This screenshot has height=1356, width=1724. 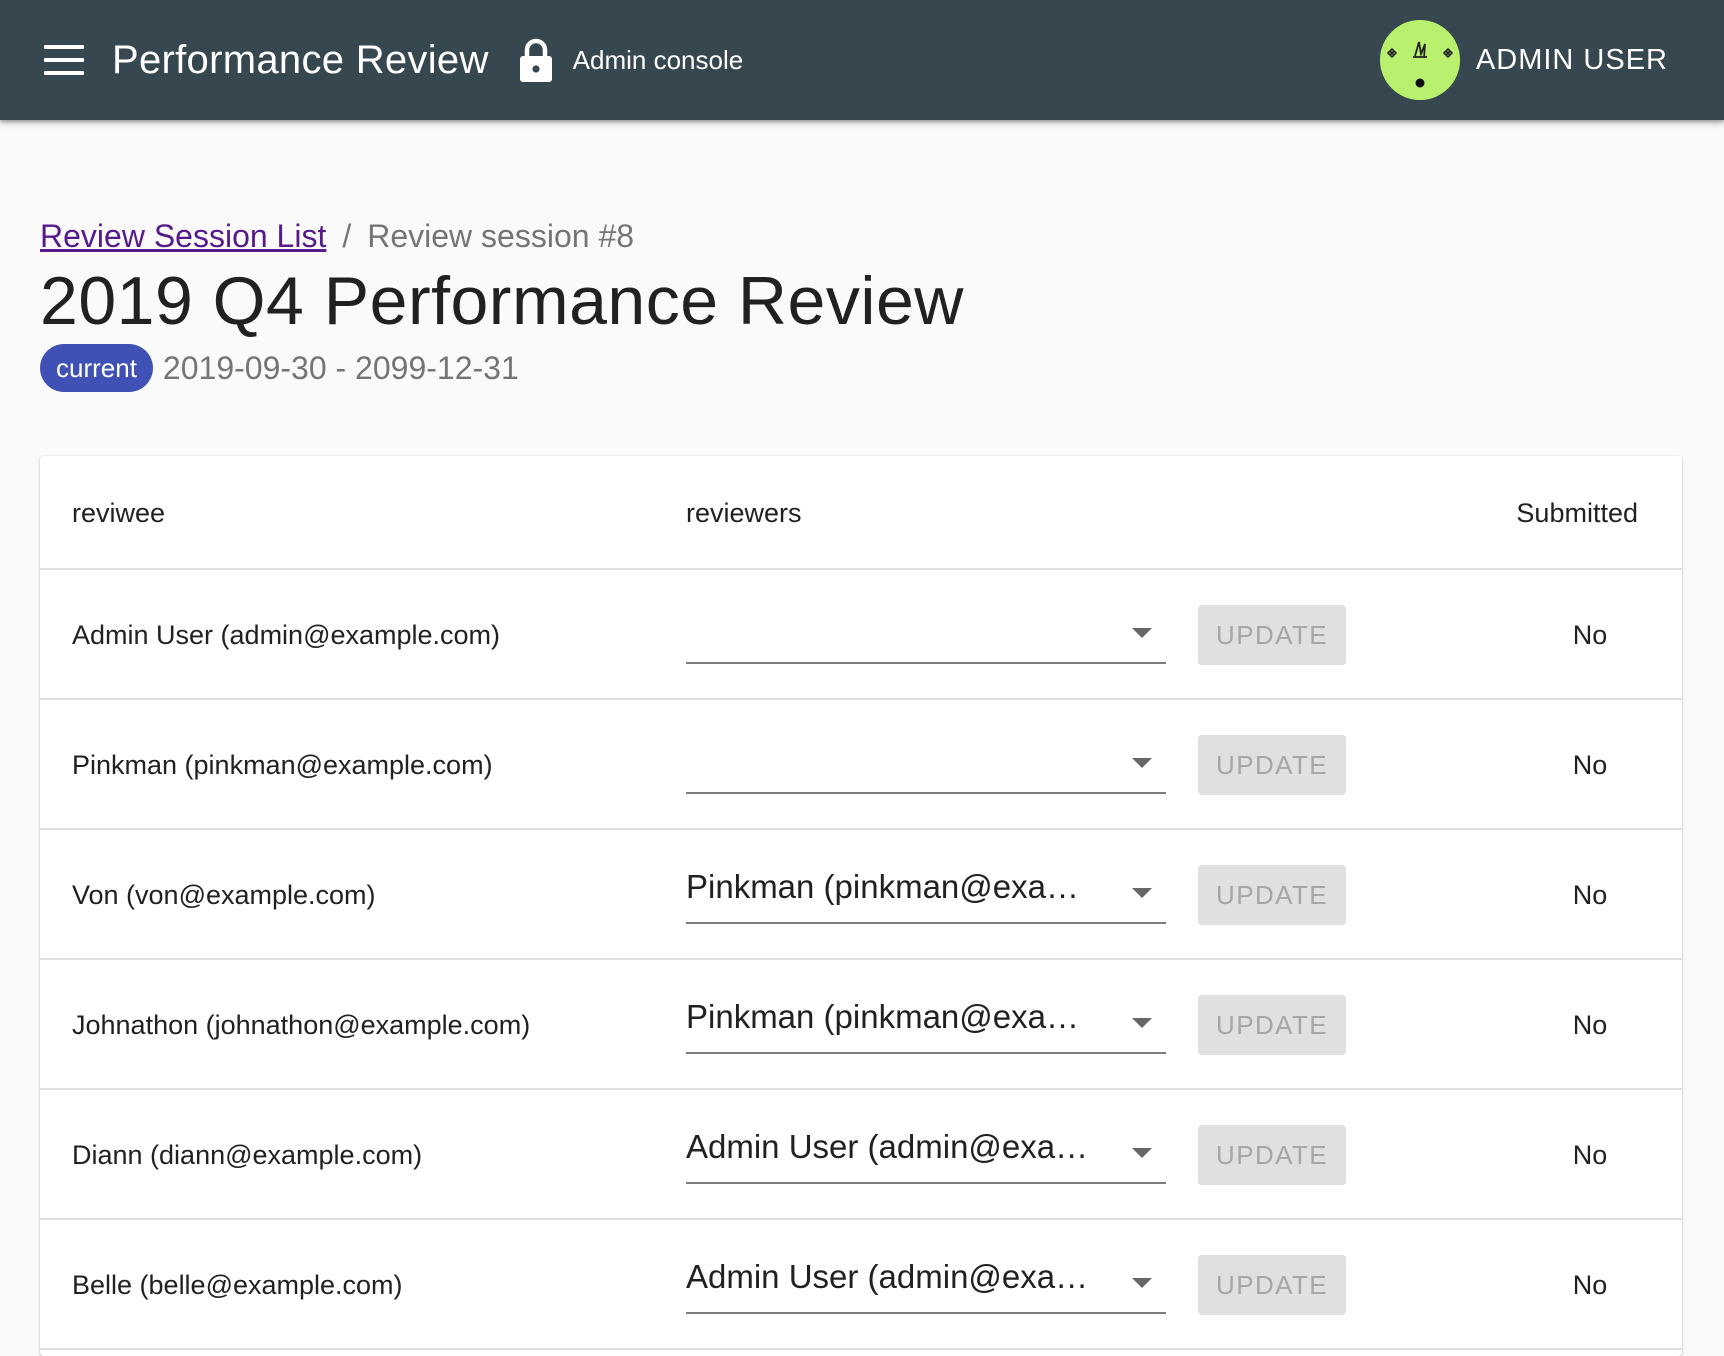 I want to click on menu-icon, so click(x=64, y=60).